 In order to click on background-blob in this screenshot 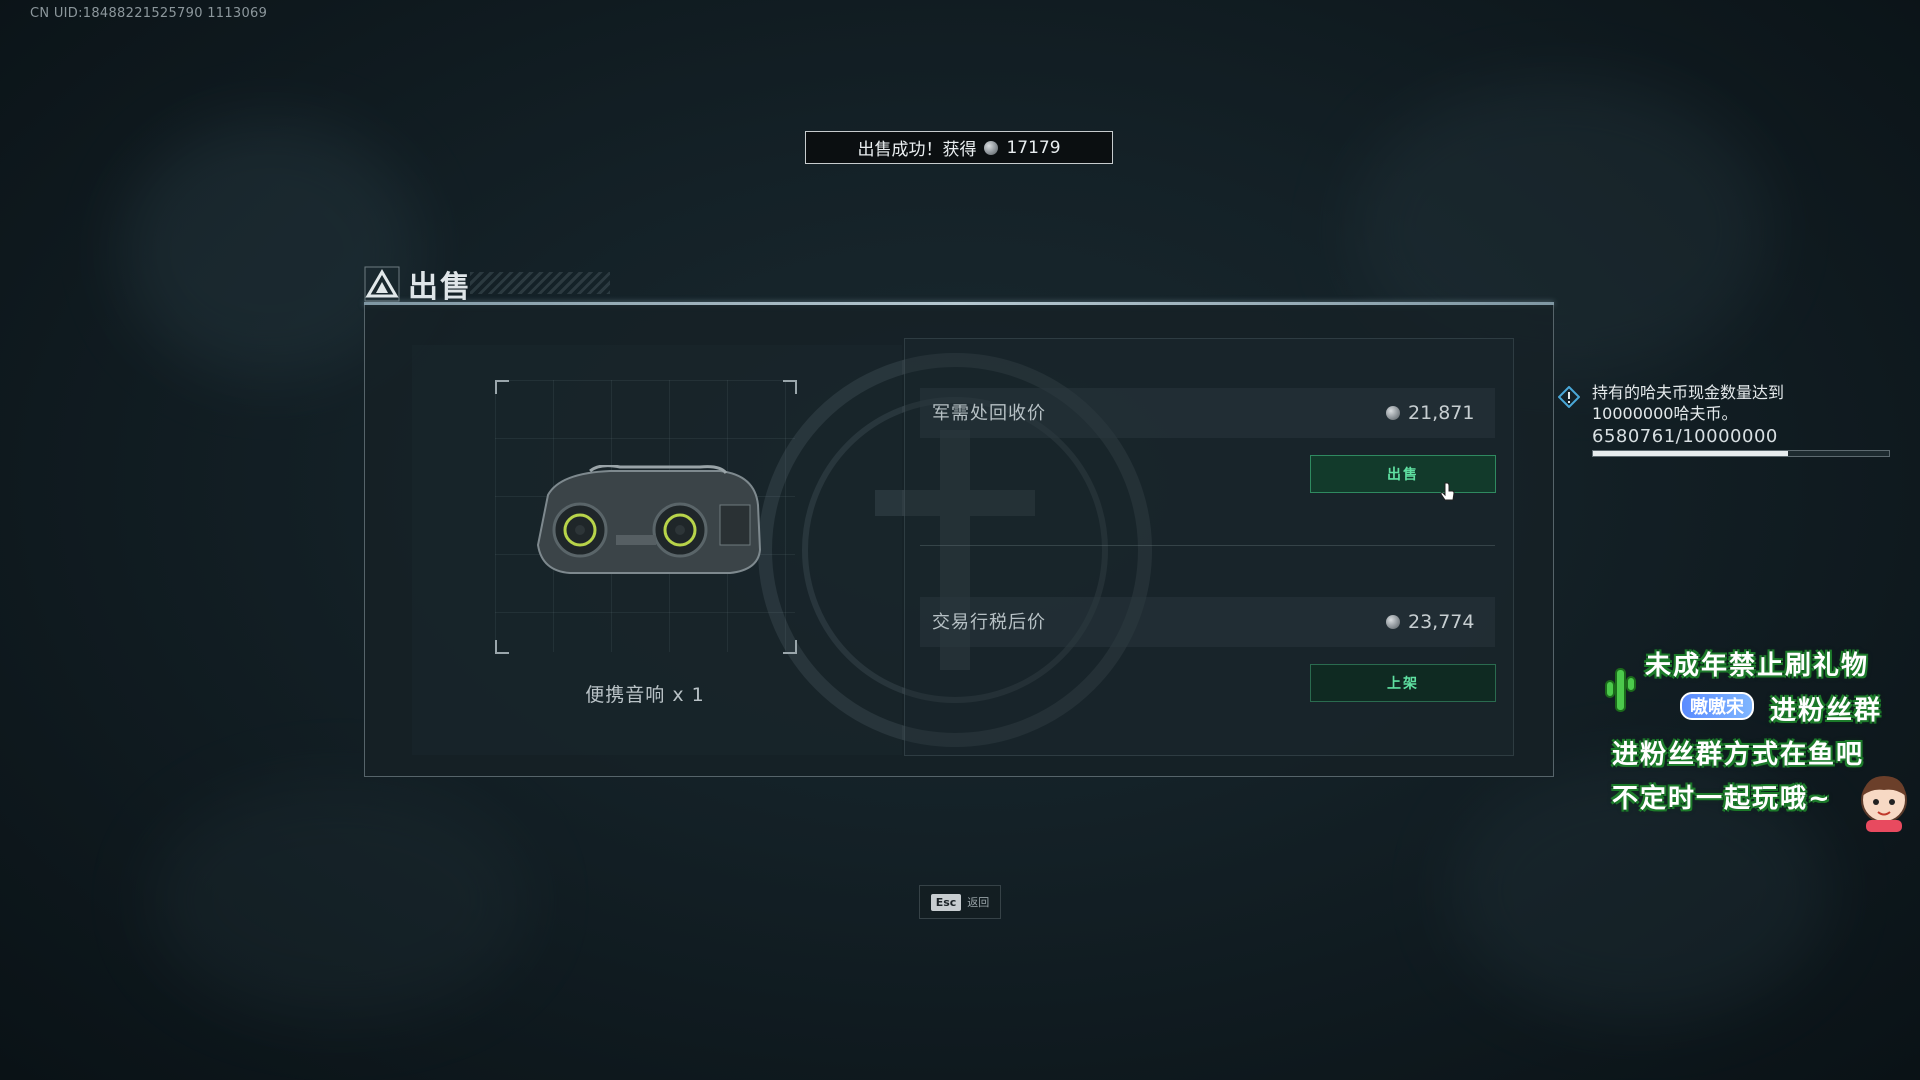, I will do `click(340, 900)`.